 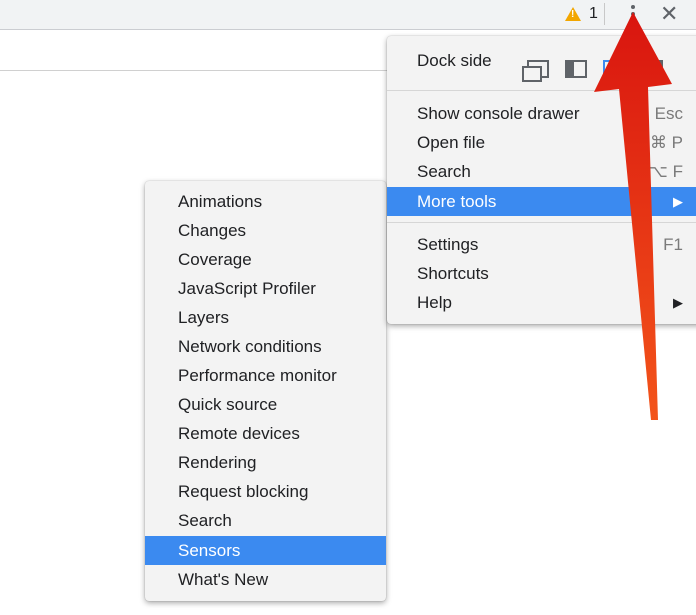 What do you see at coordinates (265, 462) in the screenshot?
I see `menu-item-rendering: Rendering` at bounding box center [265, 462].